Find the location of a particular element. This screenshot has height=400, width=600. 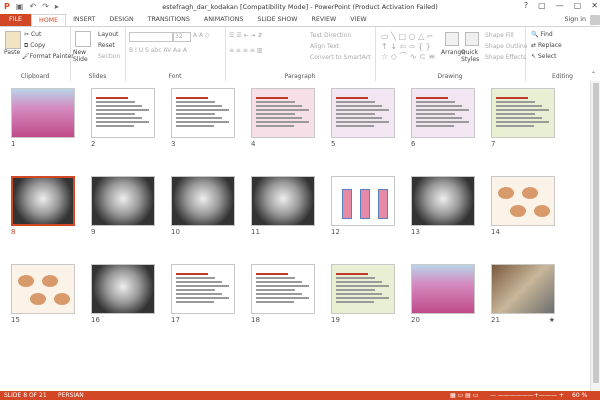

slide-thumbnail: 19 is located at coordinates (363, 294).